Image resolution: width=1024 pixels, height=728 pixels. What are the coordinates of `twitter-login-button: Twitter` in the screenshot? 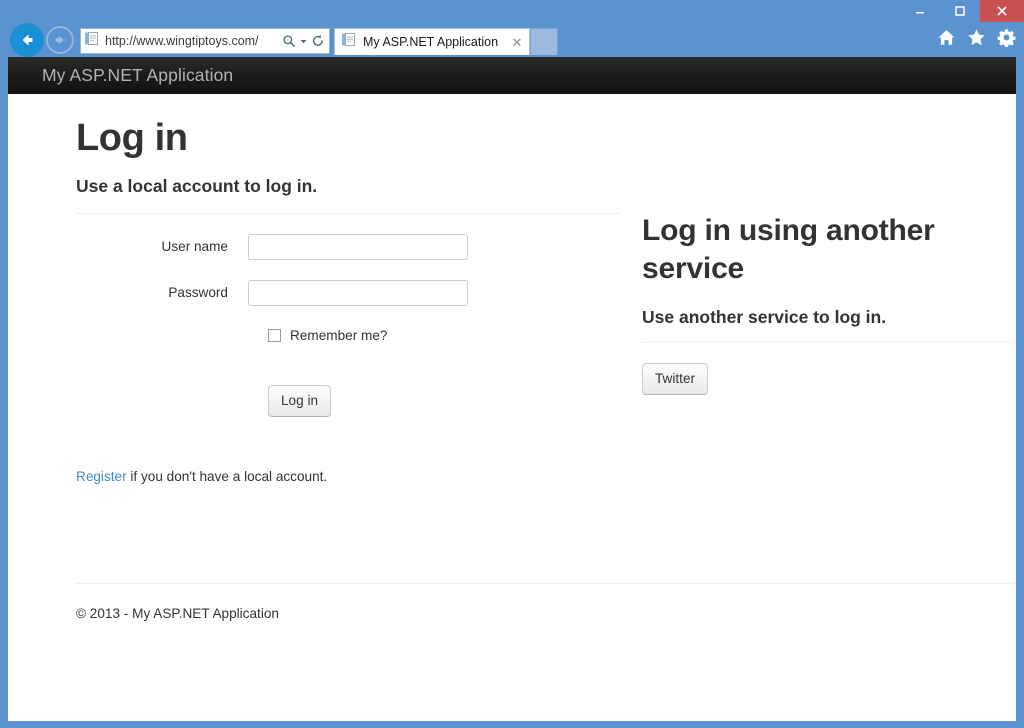 It's located at (675, 379).